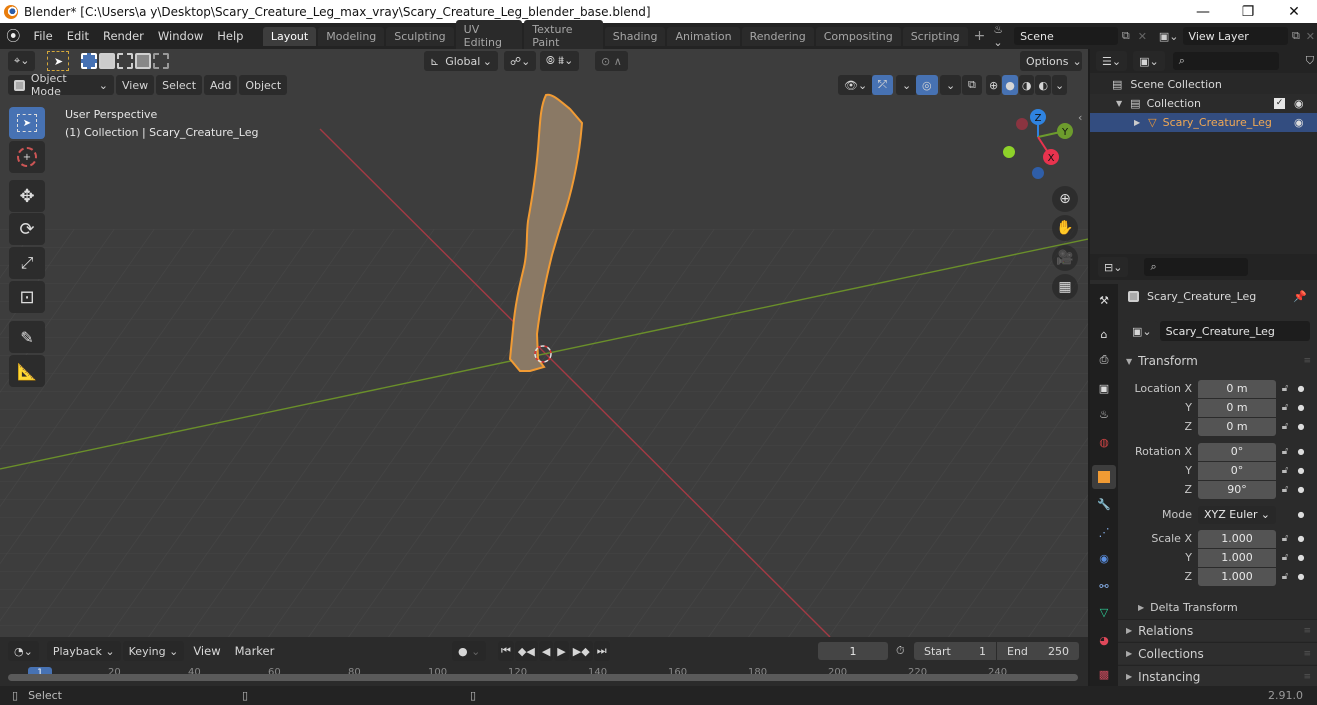 This screenshot has height=705, width=1317. I want to click on material-shading-icon: ◑, so click(1026, 85).